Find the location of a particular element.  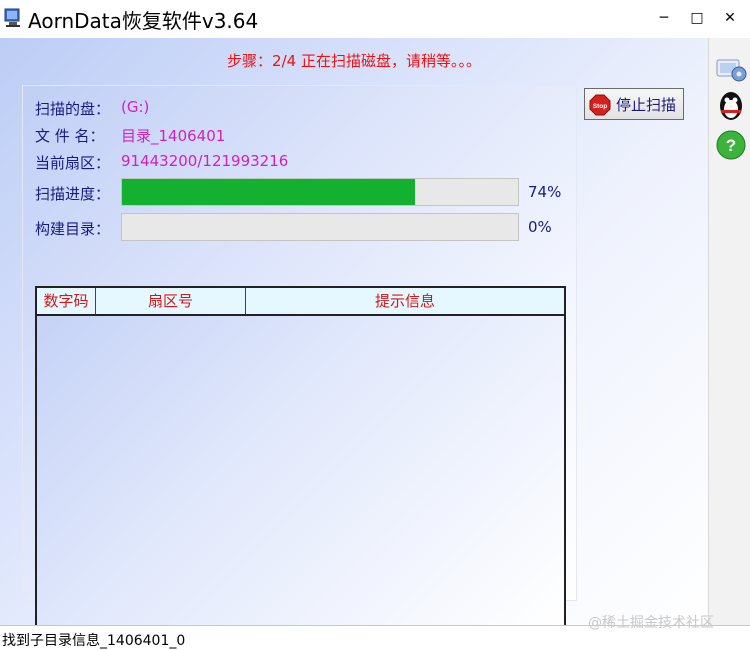

title-bar: AornData恢复软件v3.64 ─ □ ✕ is located at coordinates (375, 19).